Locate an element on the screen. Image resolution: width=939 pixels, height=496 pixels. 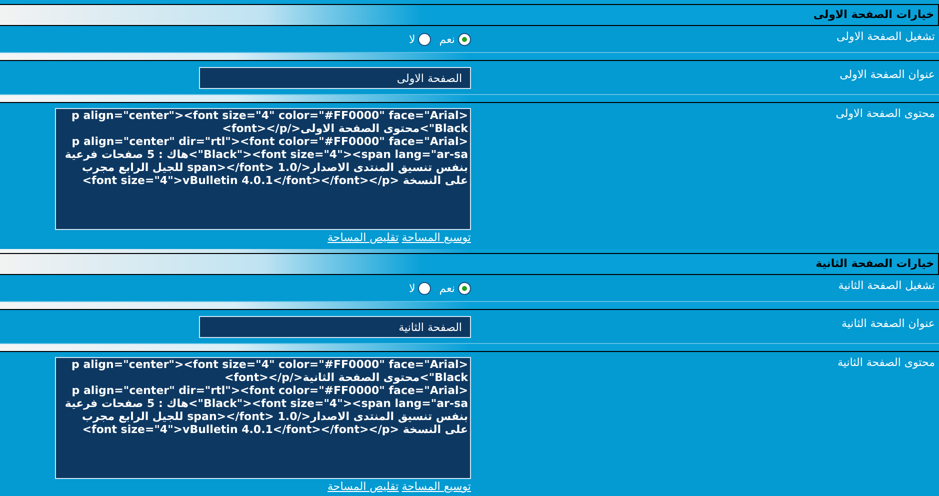
field-label: عنوان الصفحة الاولى is located at coordinates (887, 75).